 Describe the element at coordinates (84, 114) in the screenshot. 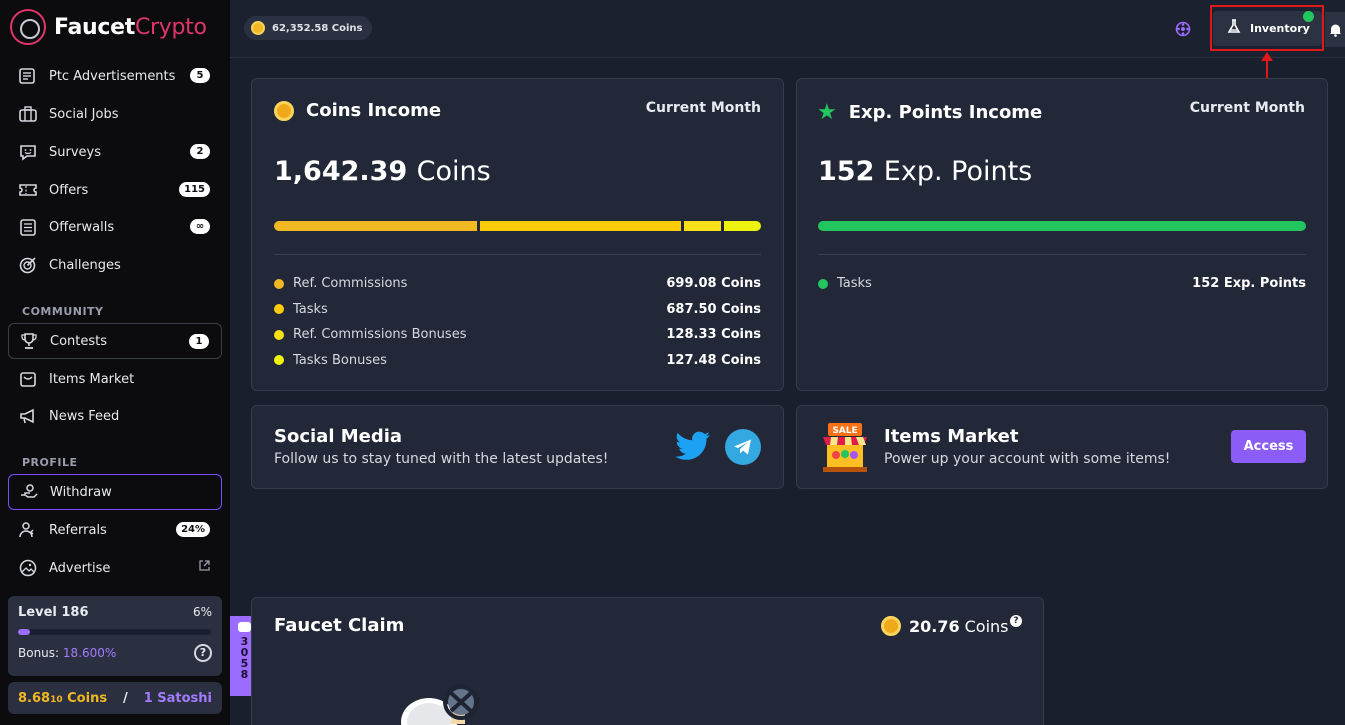

I see `sidebar-item-label: Social Jobs` at that location.